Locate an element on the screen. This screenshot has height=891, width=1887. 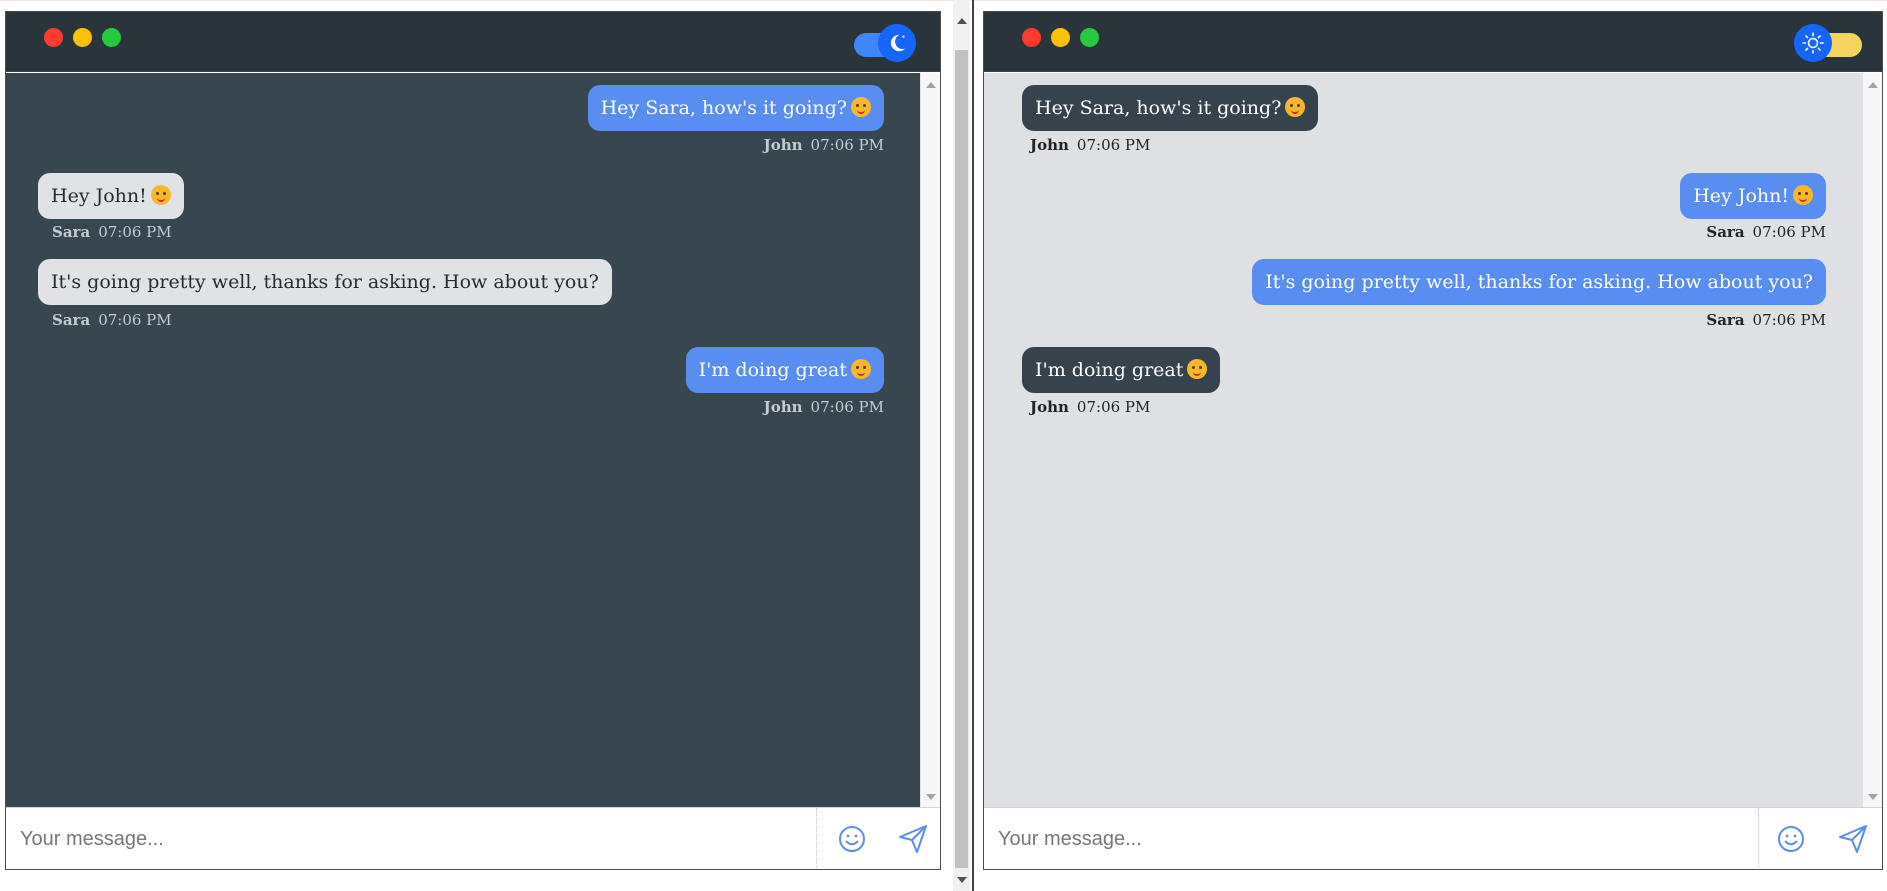
pane-divider is located at coordinates (973, 445).